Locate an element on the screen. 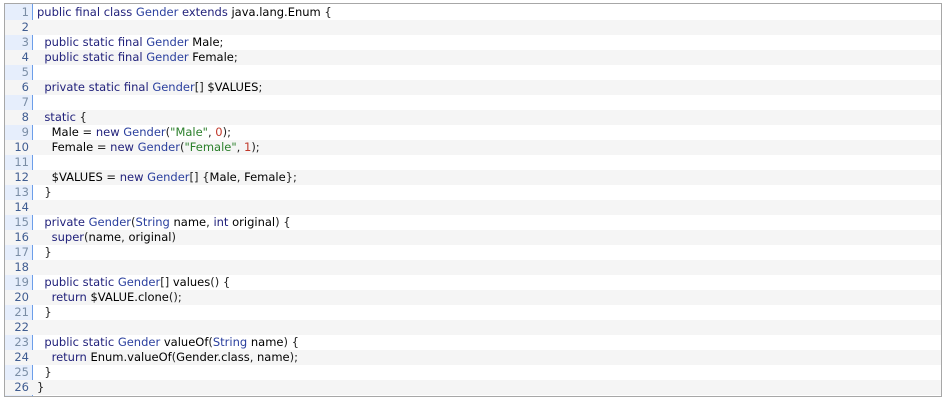 The image size is (948, 404). line-number: 8 is located at coordinates (25, 117).